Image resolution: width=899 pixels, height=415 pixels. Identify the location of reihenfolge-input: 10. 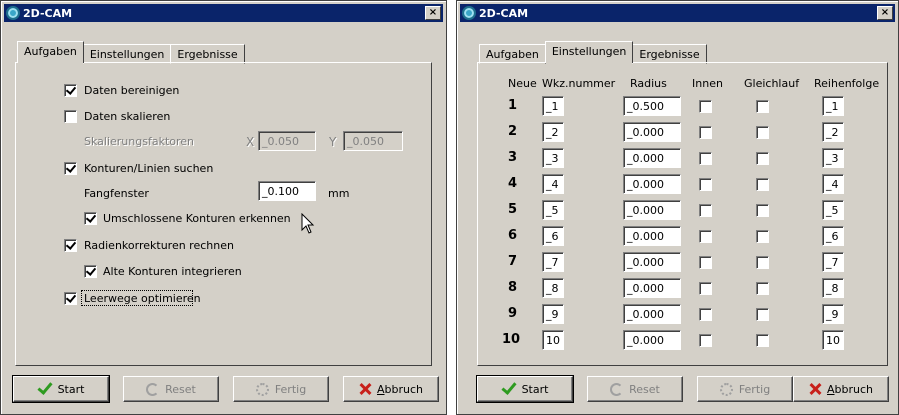
(833, 340).